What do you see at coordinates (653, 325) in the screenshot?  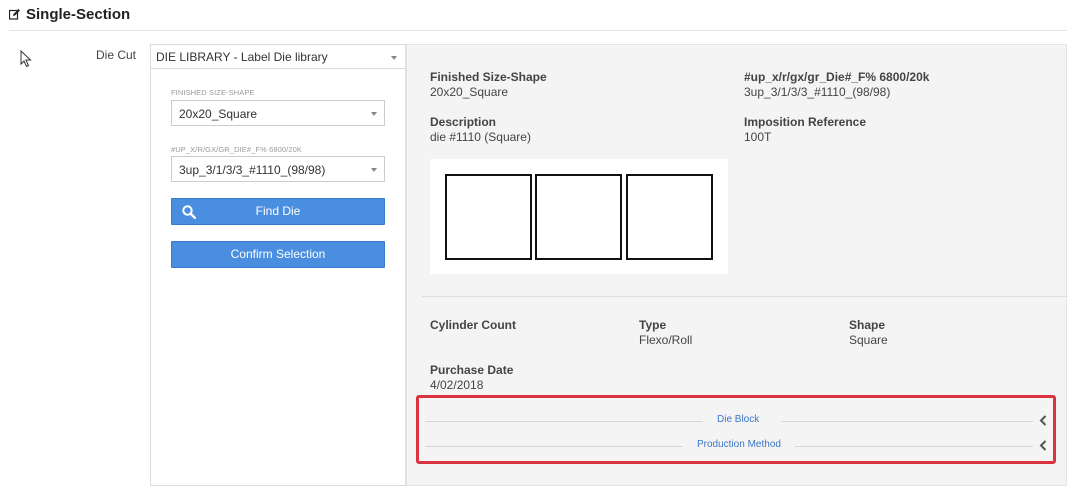 I see `type-label: Type` at bounding box center [653, 325].